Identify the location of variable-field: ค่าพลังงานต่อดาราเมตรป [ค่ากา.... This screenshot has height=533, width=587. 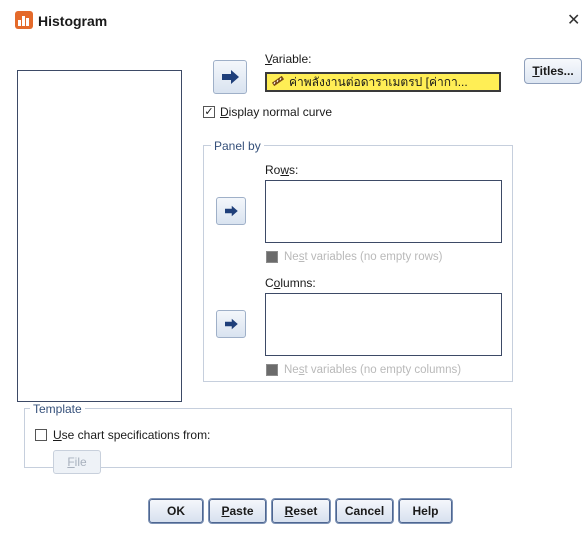
(383, 82).